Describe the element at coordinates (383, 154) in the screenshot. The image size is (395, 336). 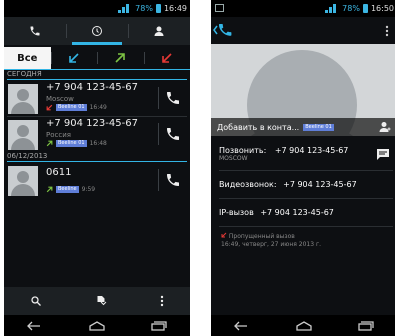
I see `message-icon` at that location.